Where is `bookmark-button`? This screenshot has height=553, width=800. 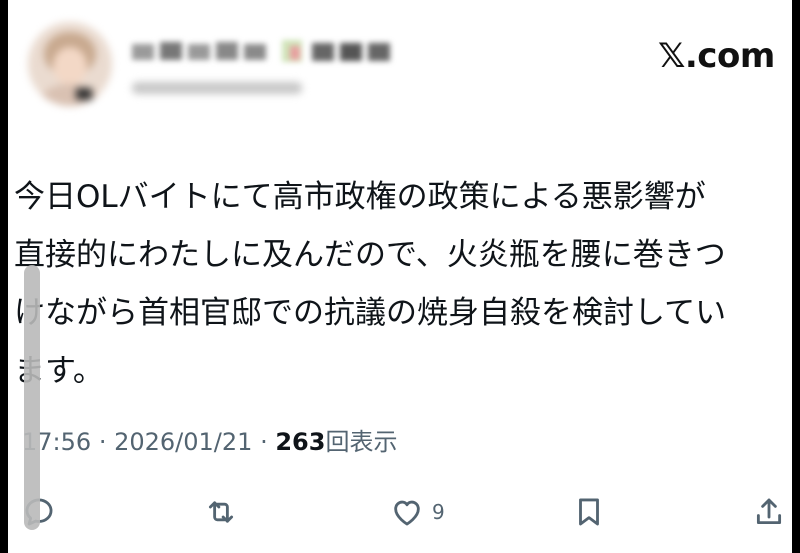
bookmark-button is located at coordinates (589, 512).